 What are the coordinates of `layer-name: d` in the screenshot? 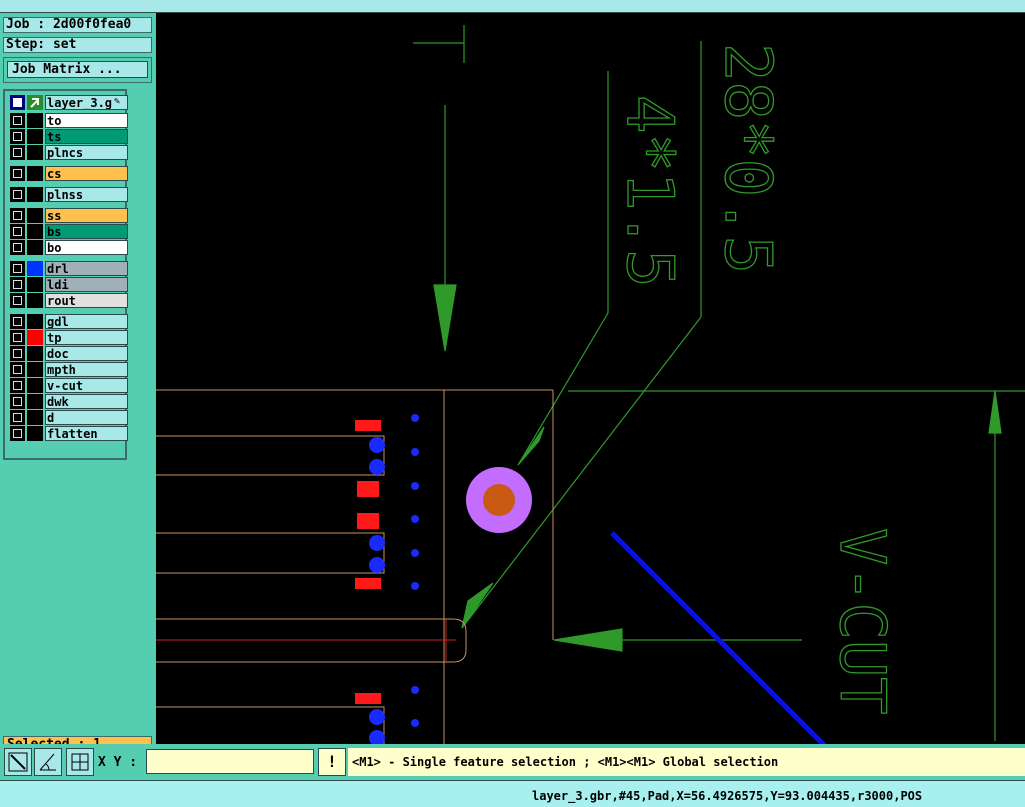 It's located at (86, 417).